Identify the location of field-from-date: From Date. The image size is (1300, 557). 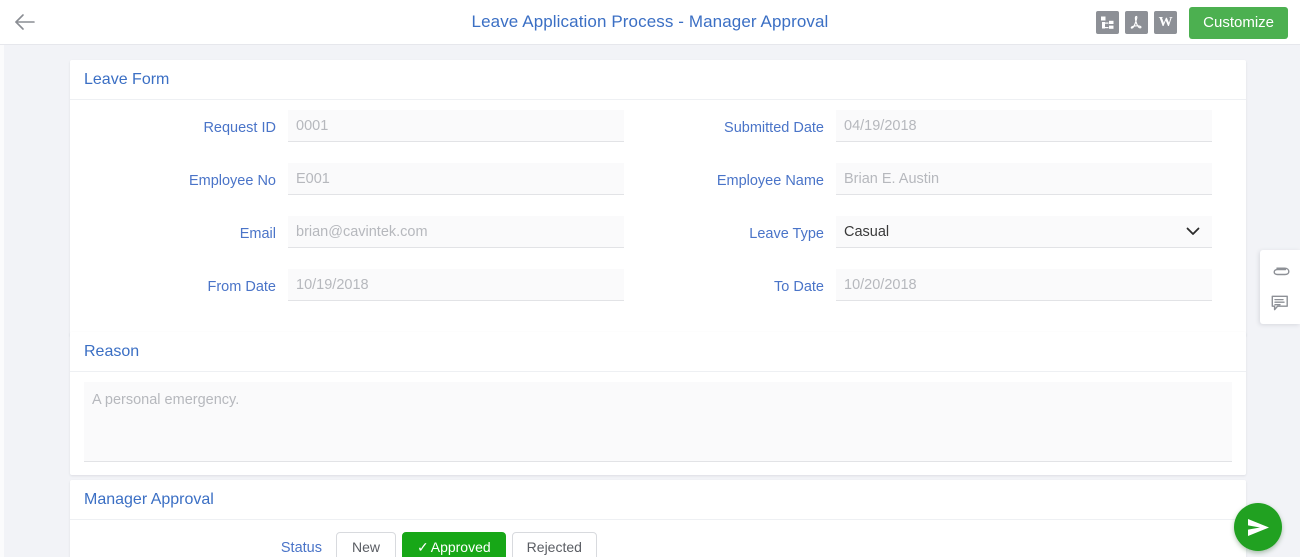
(354, 295).